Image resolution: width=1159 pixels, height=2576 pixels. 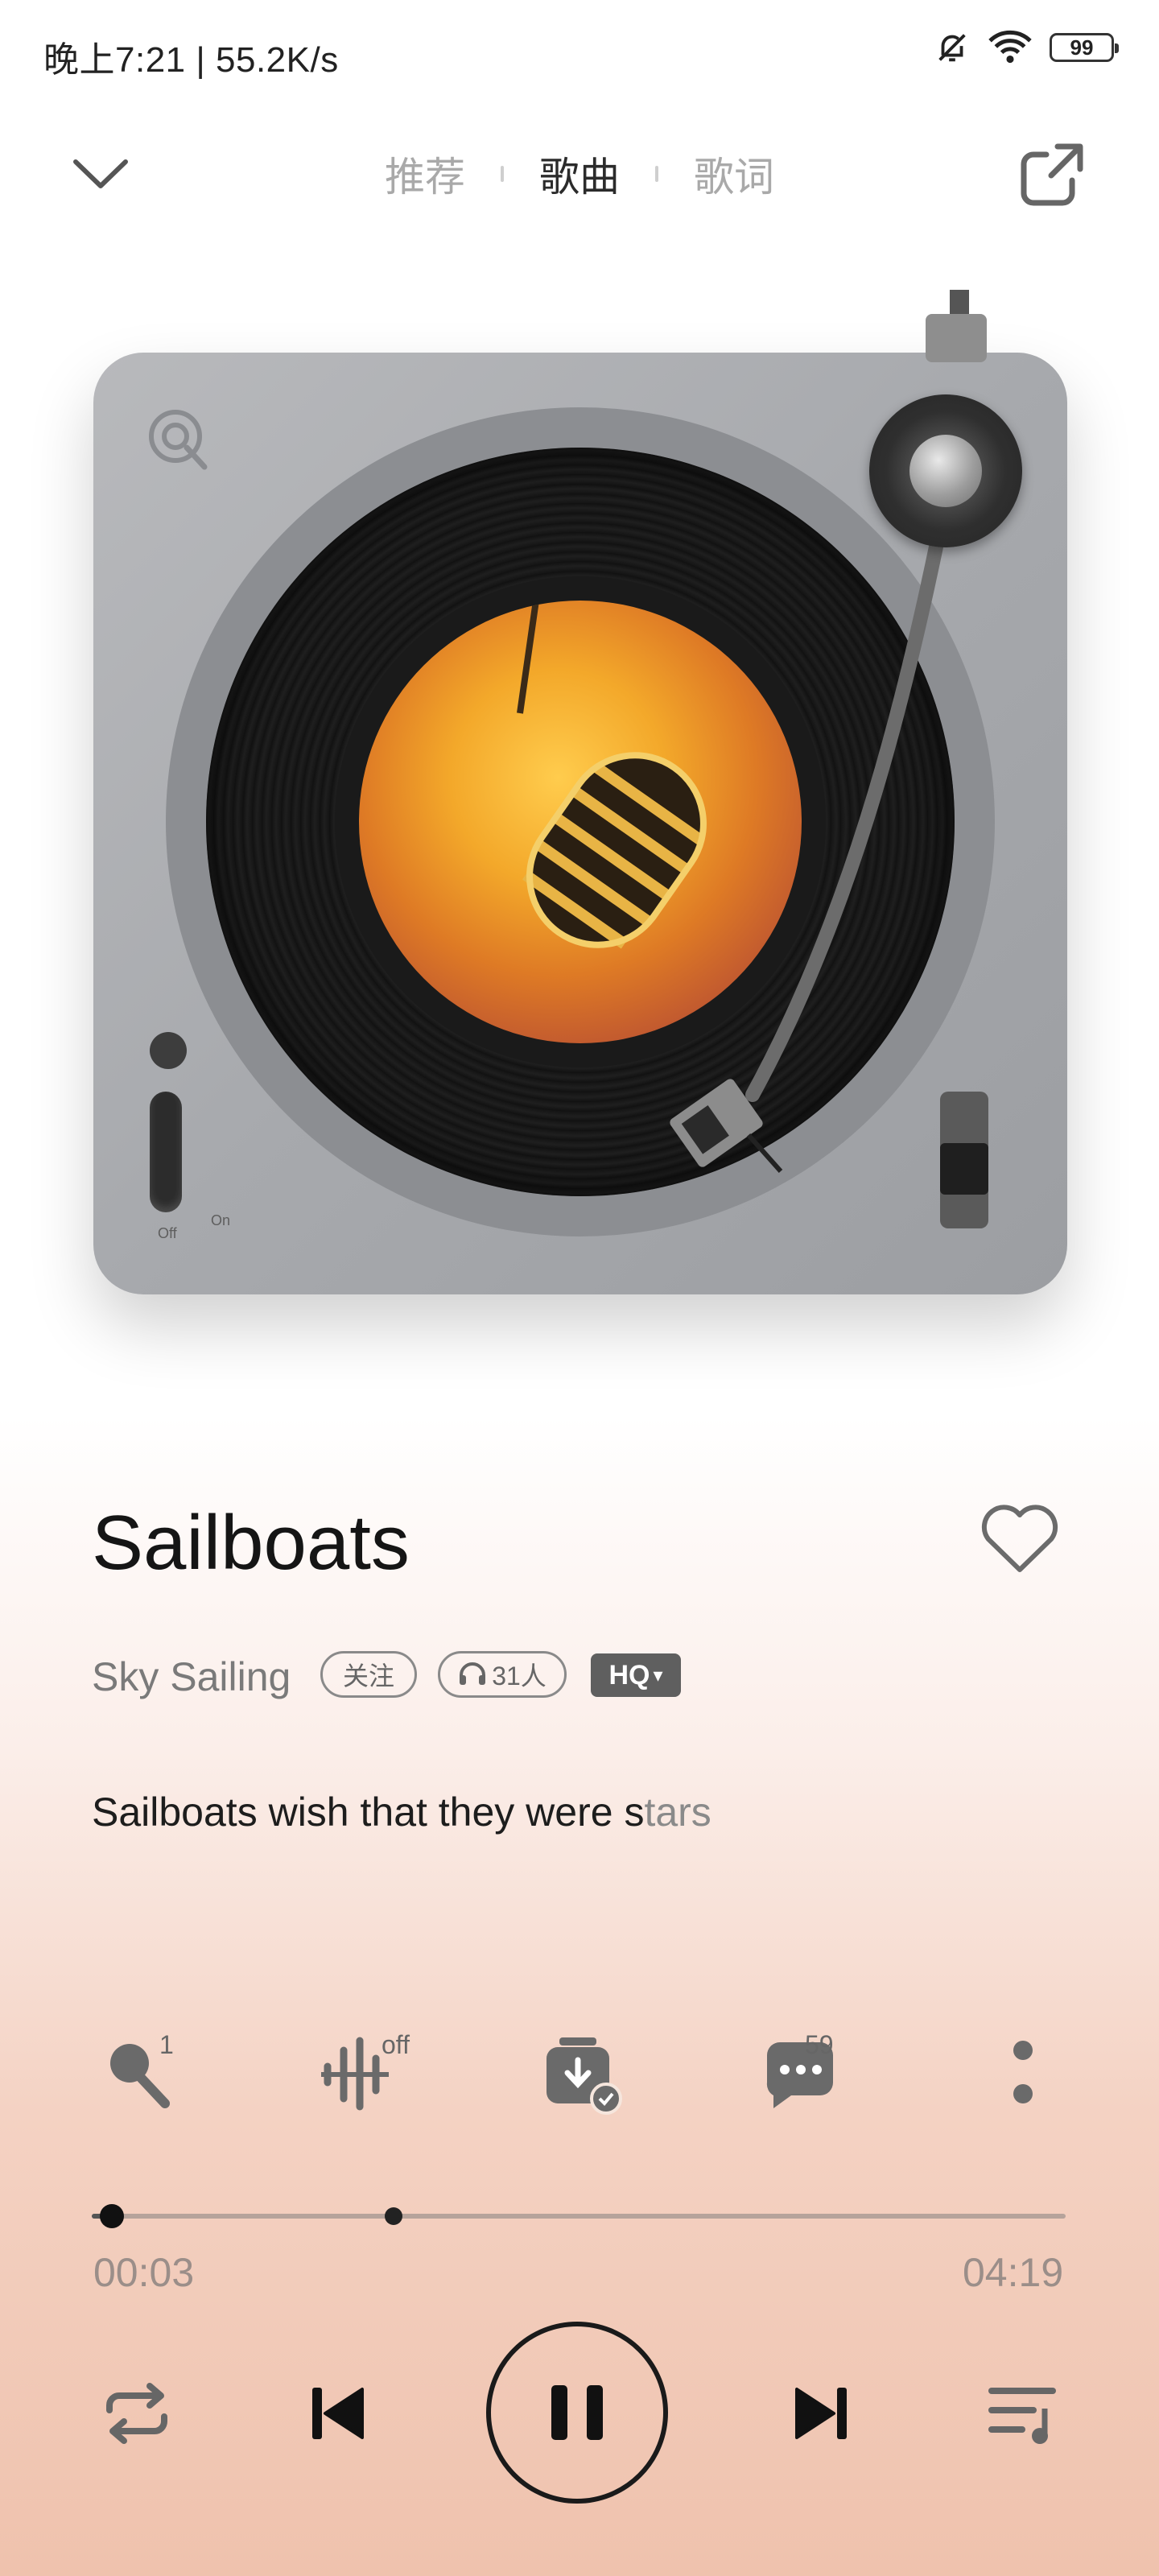 What do you see at coordinates (945, 471) in the screenshot?
I see `tonearm-pivot` at bounding box center [945, 471].